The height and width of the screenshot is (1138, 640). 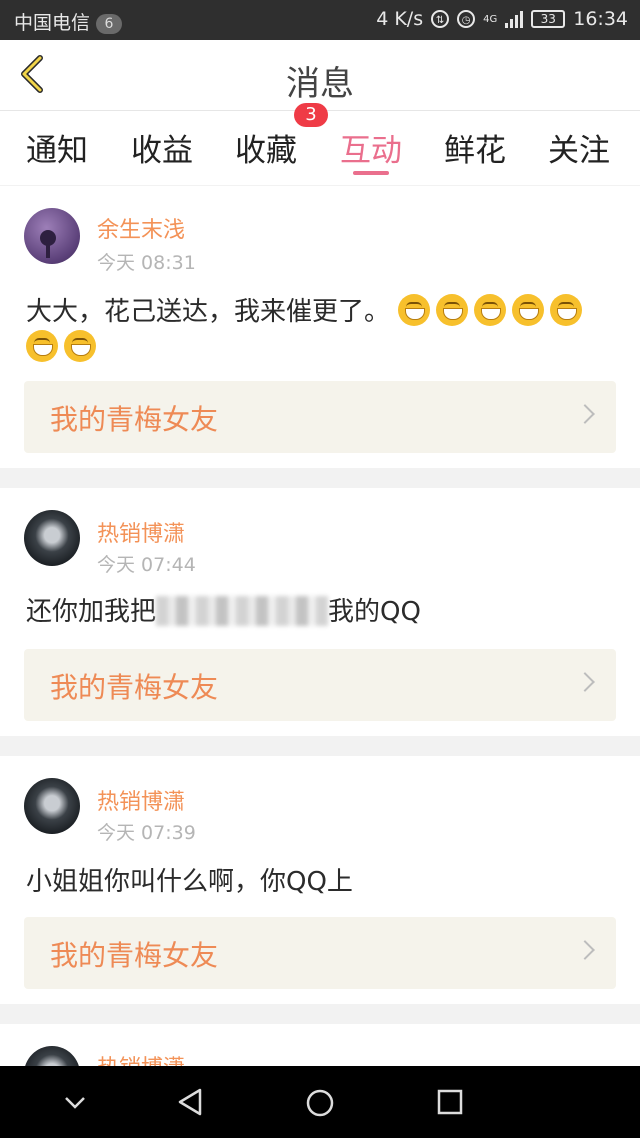 What do you see at coordinates (189, 882) in the screenshot?
I see `message-text: 小姐姐你叫什么啊，你QQ上` at bounding box center [189, 882].